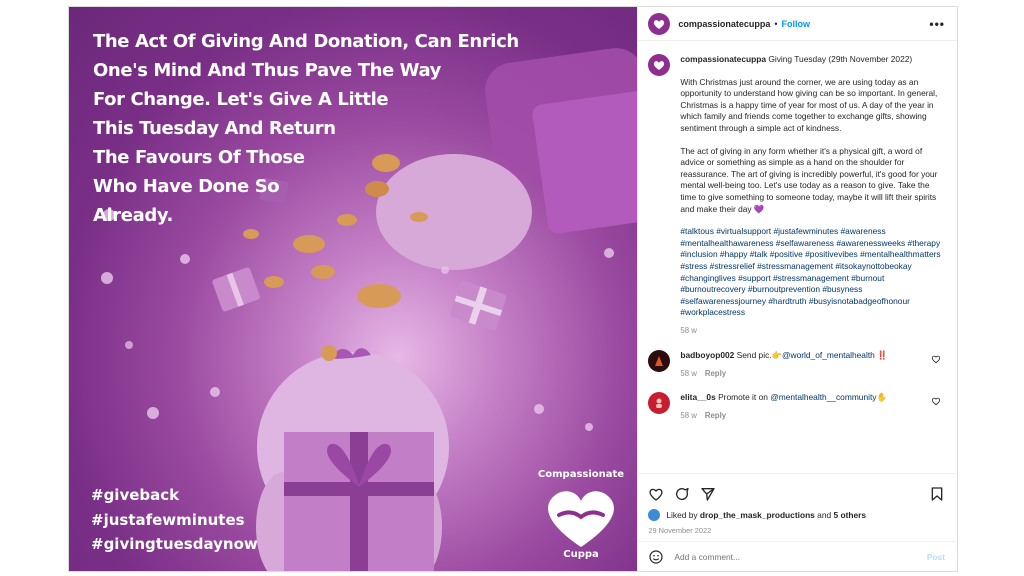  Describe the element at coordinates (724, 24) in the screenshot. I see `header-username: compassionatecuppa` at that location.